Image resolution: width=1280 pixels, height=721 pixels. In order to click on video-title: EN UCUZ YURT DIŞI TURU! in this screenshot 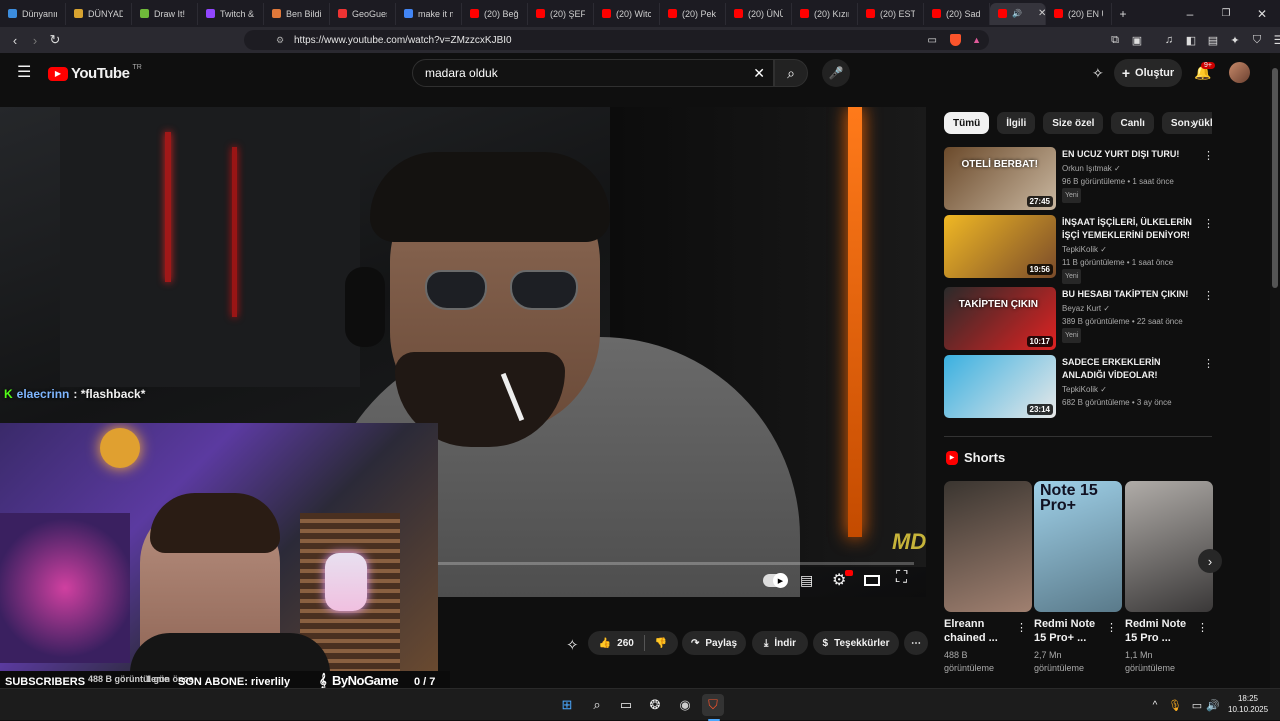, I will do `click(1127, 154)`.